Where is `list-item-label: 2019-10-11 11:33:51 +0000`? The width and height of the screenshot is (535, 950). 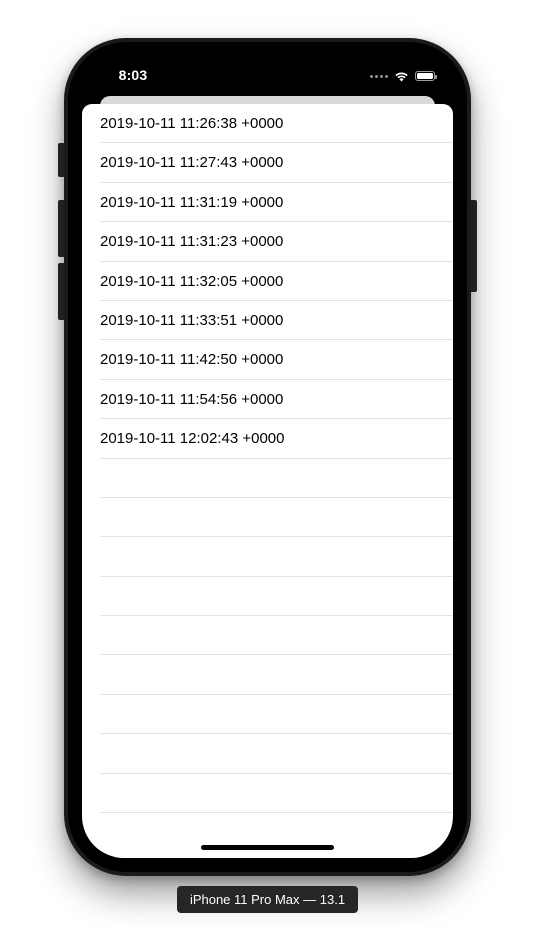
list-item-label: 2019-10-11 11:33:51 +0000 is located at coordinates (192, 320).